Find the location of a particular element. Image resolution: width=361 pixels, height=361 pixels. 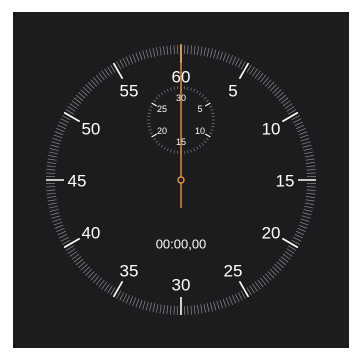

main-dial-label: 45 is located at coordinates (77, 181).